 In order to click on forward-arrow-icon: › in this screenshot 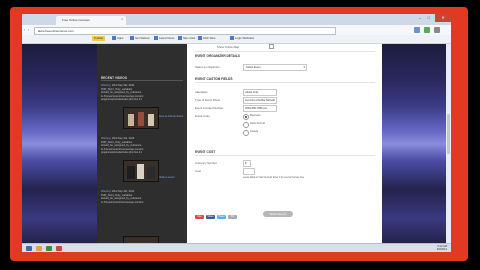, I will do `click(28, 29)`.